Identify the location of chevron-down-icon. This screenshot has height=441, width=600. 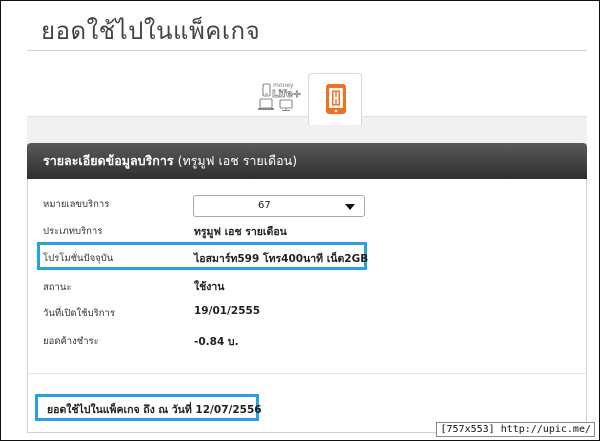
(350, 207).